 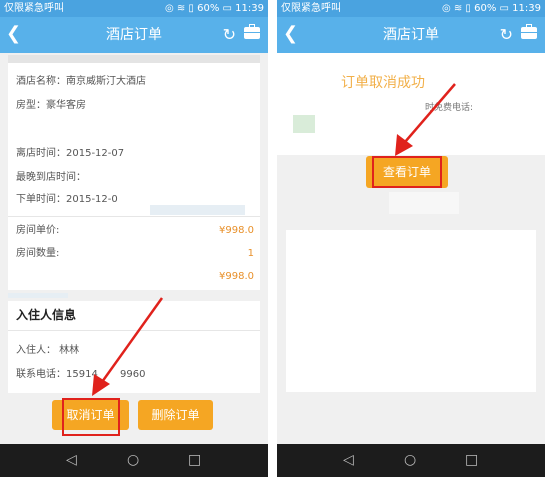 What do you see at coordinates (135, 254) in the screenshot?
I see `room-count-row: 房间数量: 1` at bounding box center [135, 254].